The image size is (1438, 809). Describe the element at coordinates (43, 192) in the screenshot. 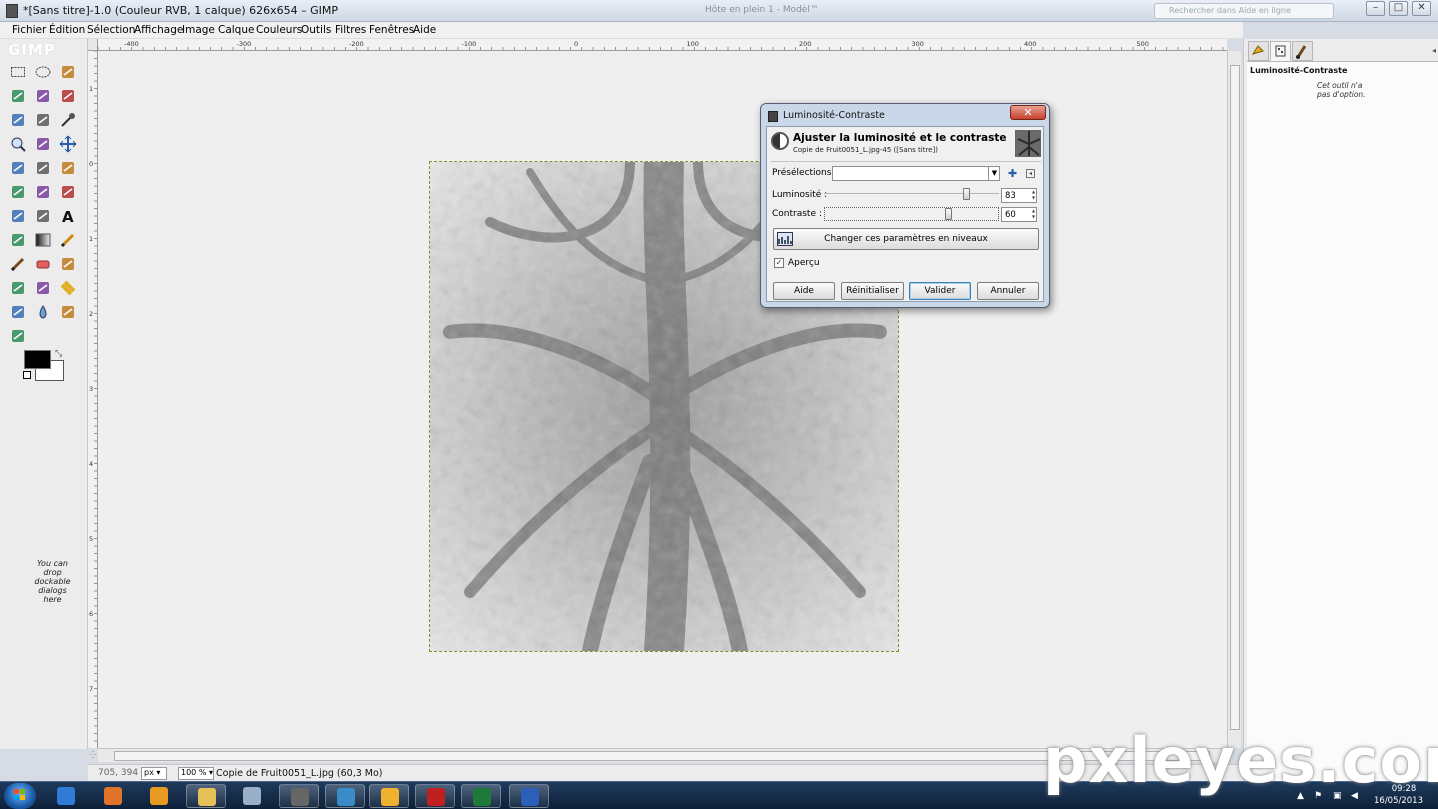

I see `shear-icon` at that location.